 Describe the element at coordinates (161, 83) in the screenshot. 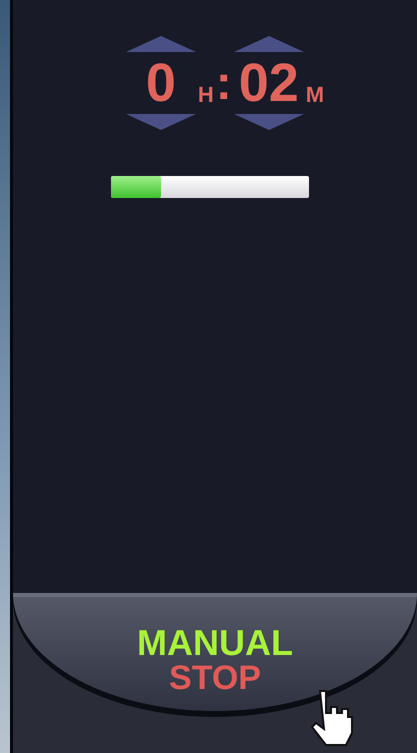

I see `hours-value: 0` at that location.